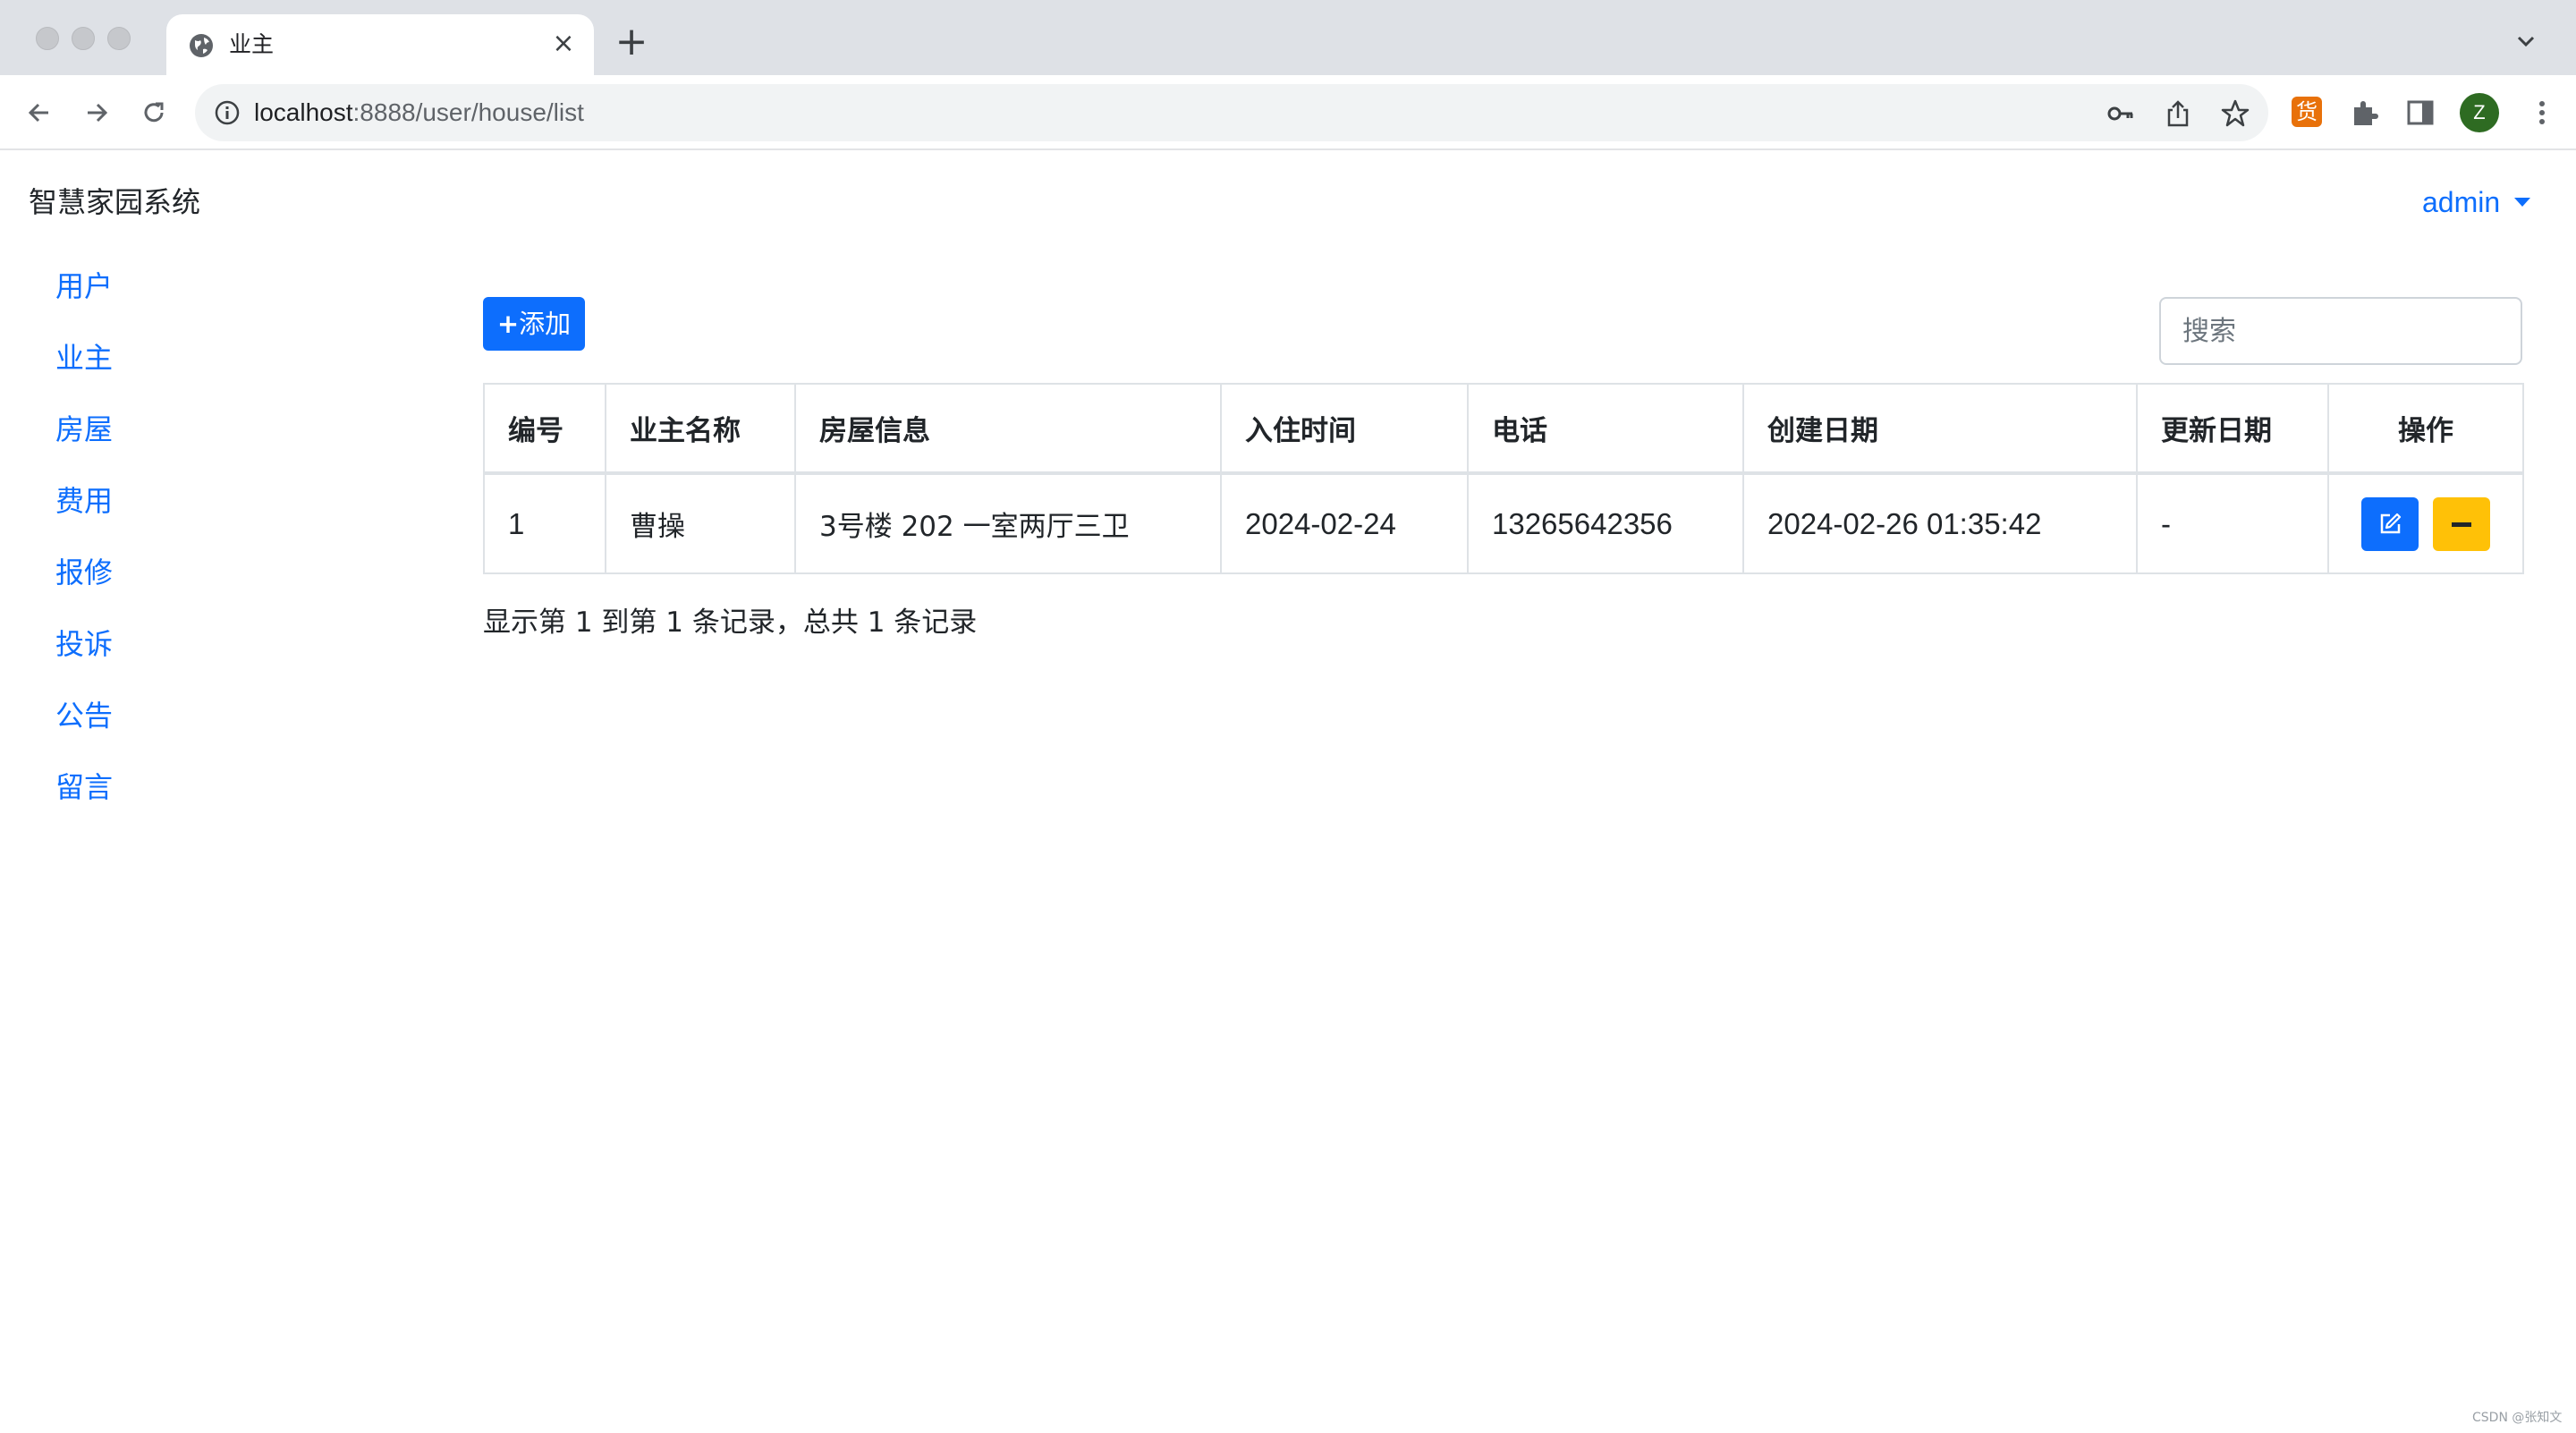 This screenshot has height=1433, width=2576. What do you see at coordinates (84, 644) in the screenshot?
I see `sidebar-item-complaints: 投诉` at bounding box center [84, 644].